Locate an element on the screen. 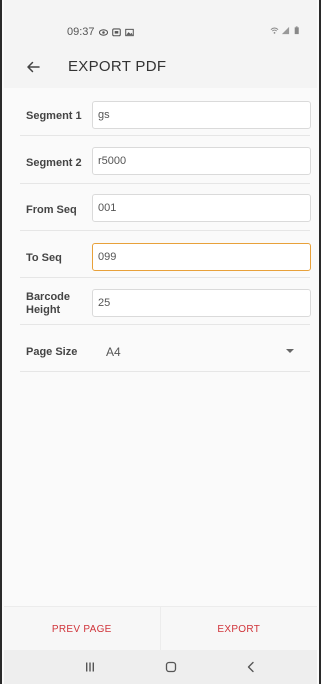 This screenshot has width=321, height=684. to-seq-row: To Seq is located at coordinates (165, 254).